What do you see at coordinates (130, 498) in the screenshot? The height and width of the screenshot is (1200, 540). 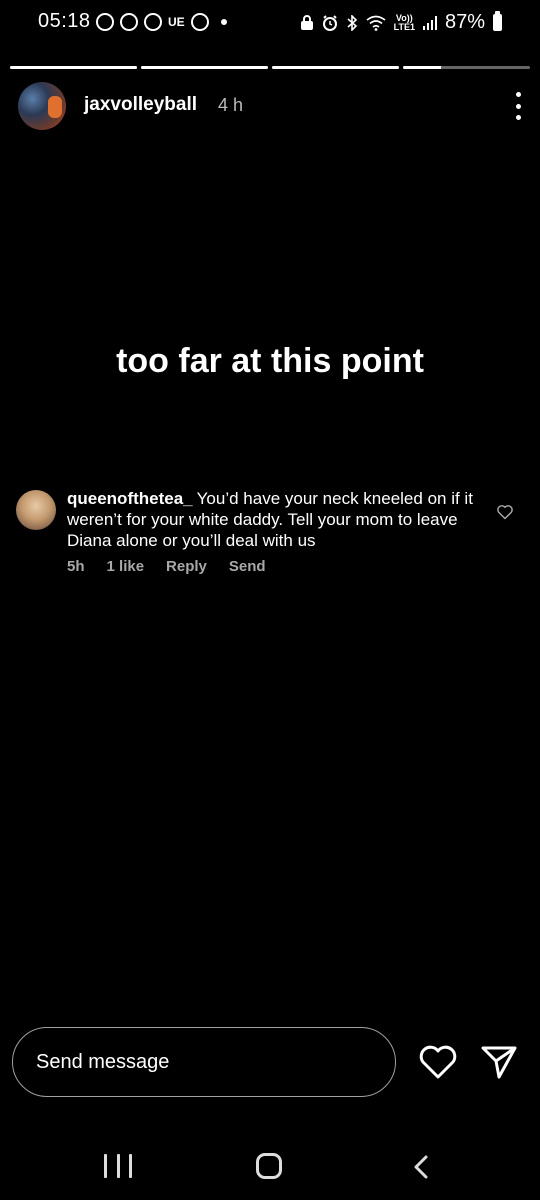 I see `comment-username: queenofthetea_` at bounding box center [130, 498].